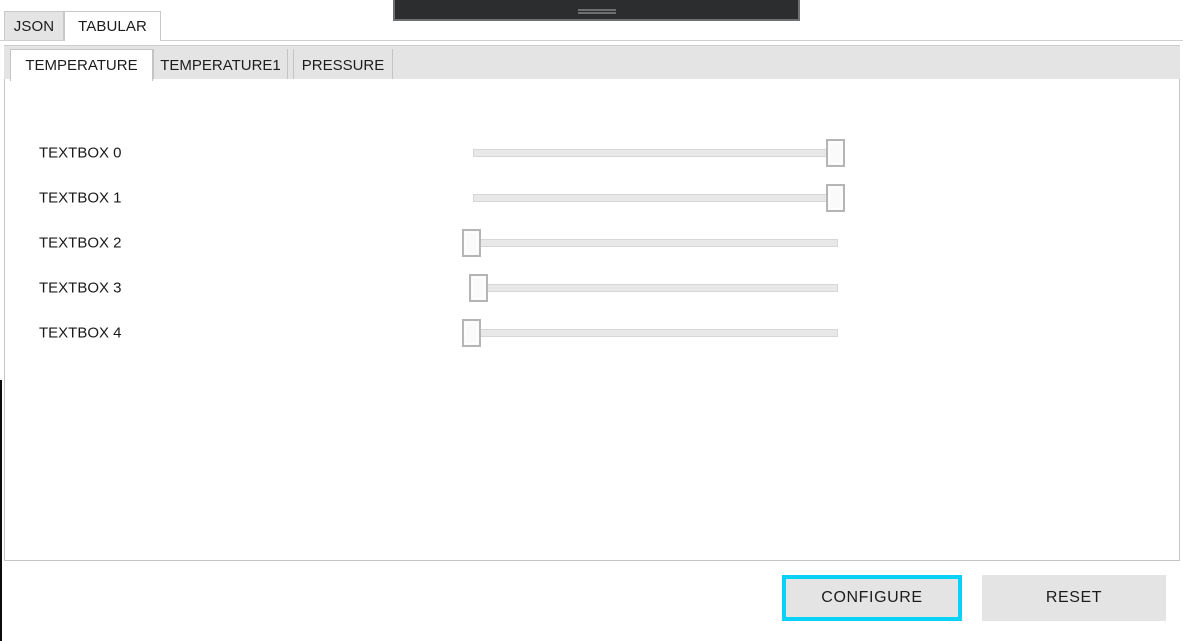  Describe the element at coordinates (591, 40) in the screenshot. I see `tab-bar-divider` at that location.